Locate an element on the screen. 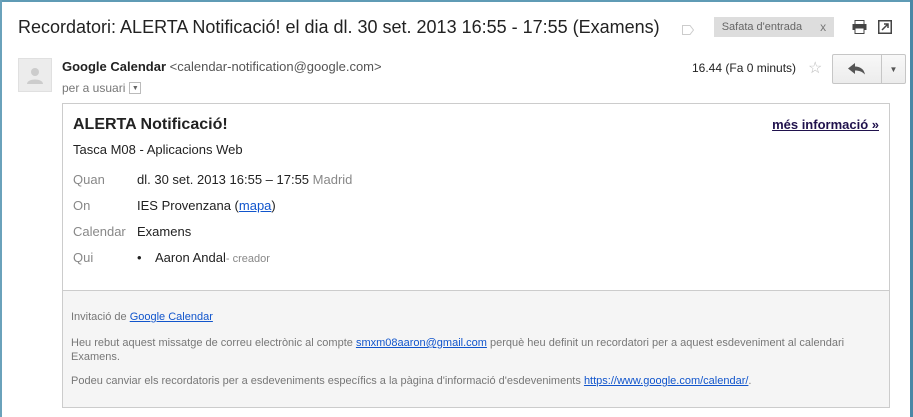  new-window-icon is located at coordinates (885, 27).